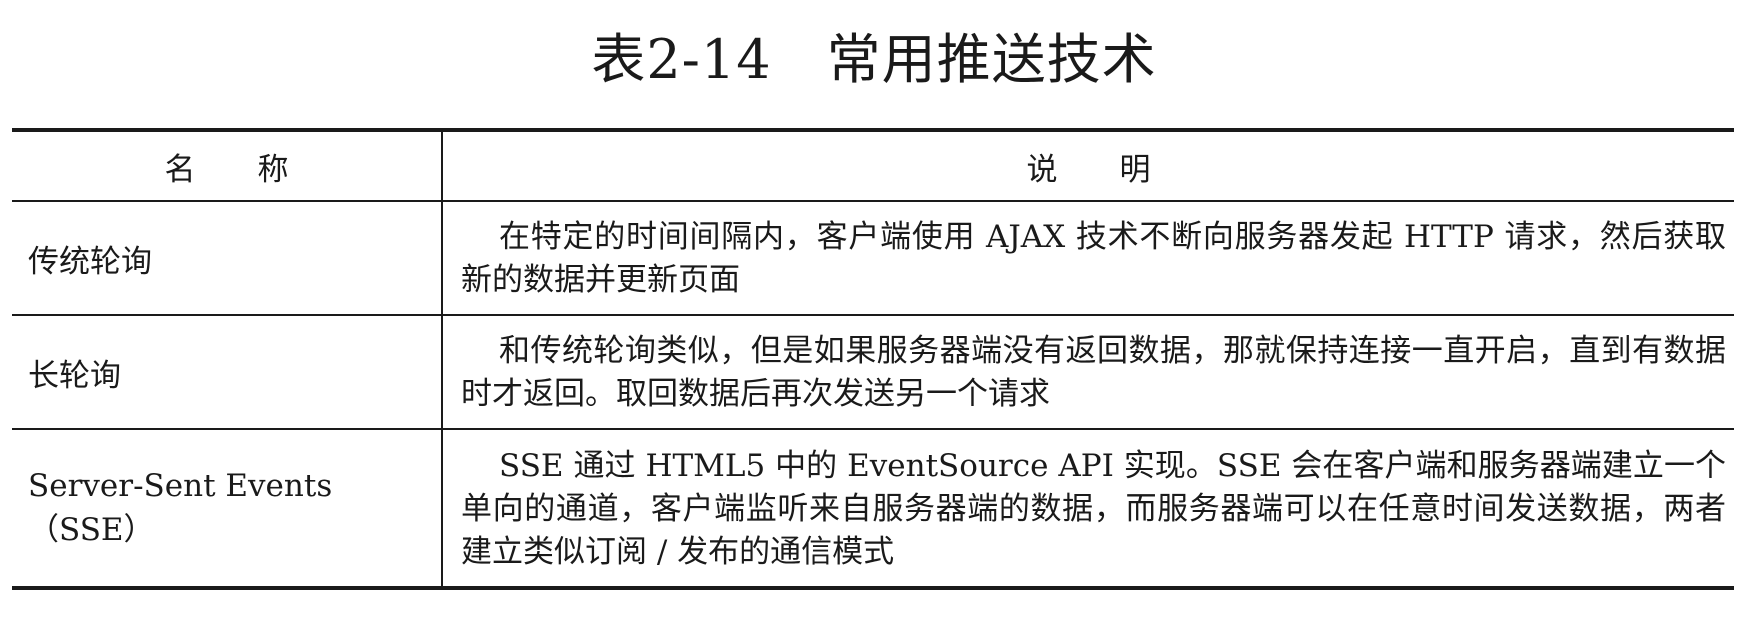  Describe the element at coordinates (227, 166) in the screenshot. I see `column-header-name: 名 称` at that location.